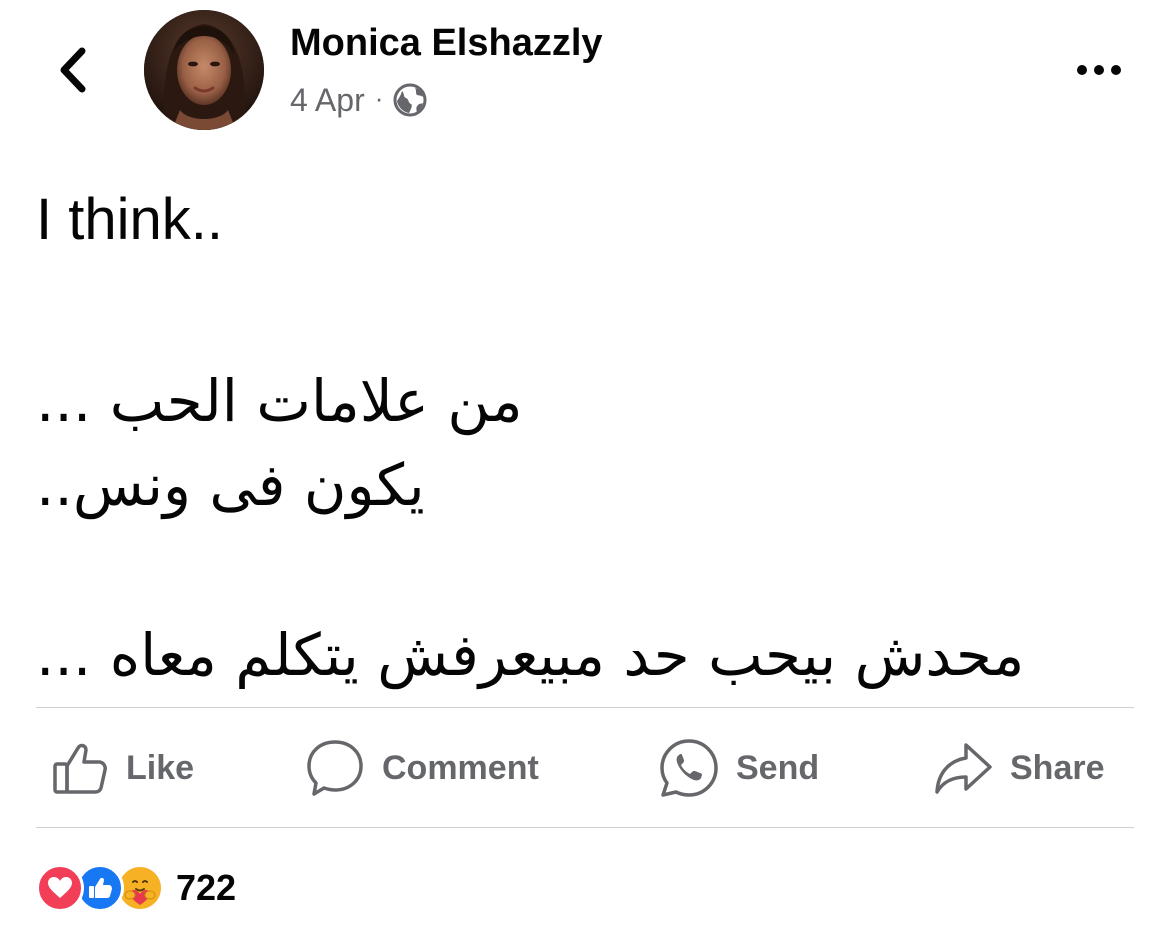 This screenshot has height=943, width=1170. What do you see at coordinates (80, 768) in the screenshot?
I see `thumbs-up-icon` at bounding box center [80, 768].